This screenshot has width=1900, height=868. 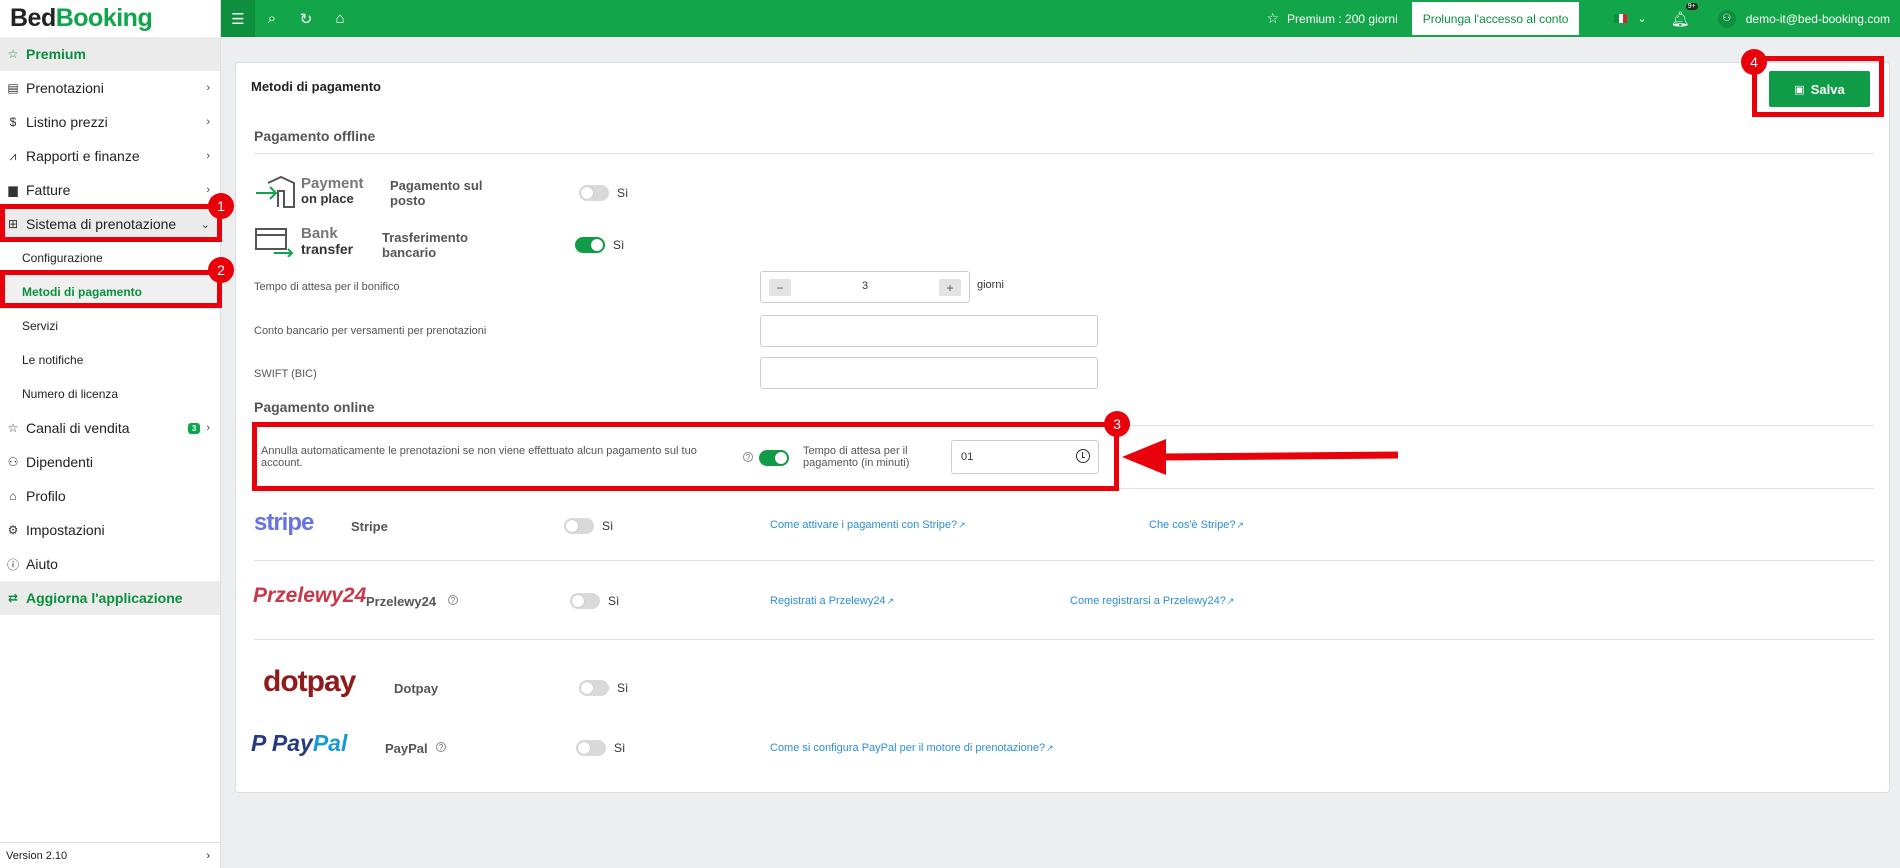 What do you see at coordinates (258, 743) in the screenshot?
I see `paypal-p-icon: P` at bounding box center [258, 743].